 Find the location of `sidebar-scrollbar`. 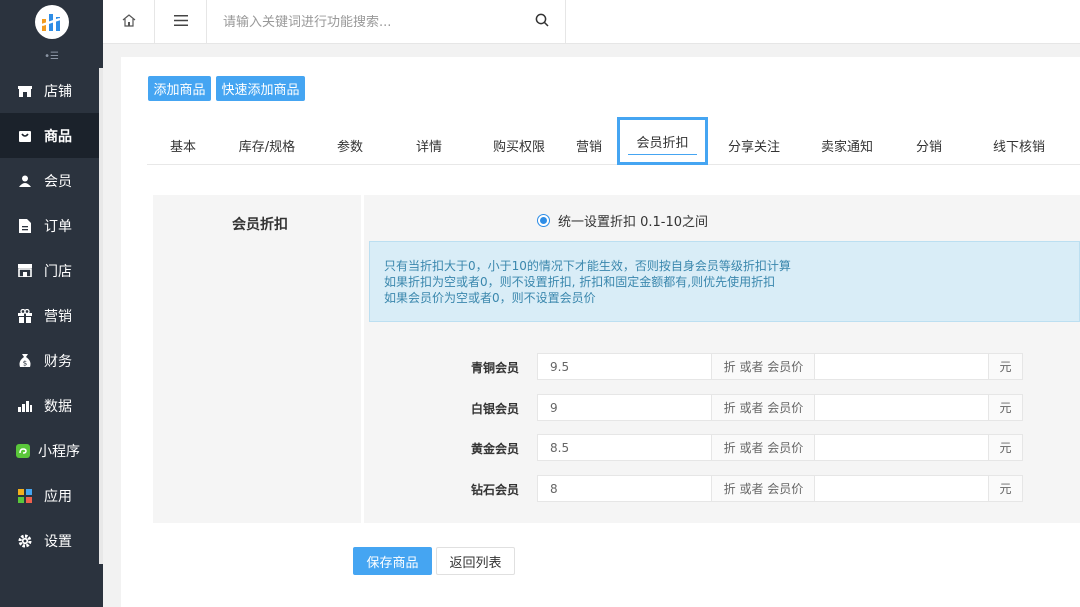

sidebar-scrollbar is located at coordinates (101, 316).